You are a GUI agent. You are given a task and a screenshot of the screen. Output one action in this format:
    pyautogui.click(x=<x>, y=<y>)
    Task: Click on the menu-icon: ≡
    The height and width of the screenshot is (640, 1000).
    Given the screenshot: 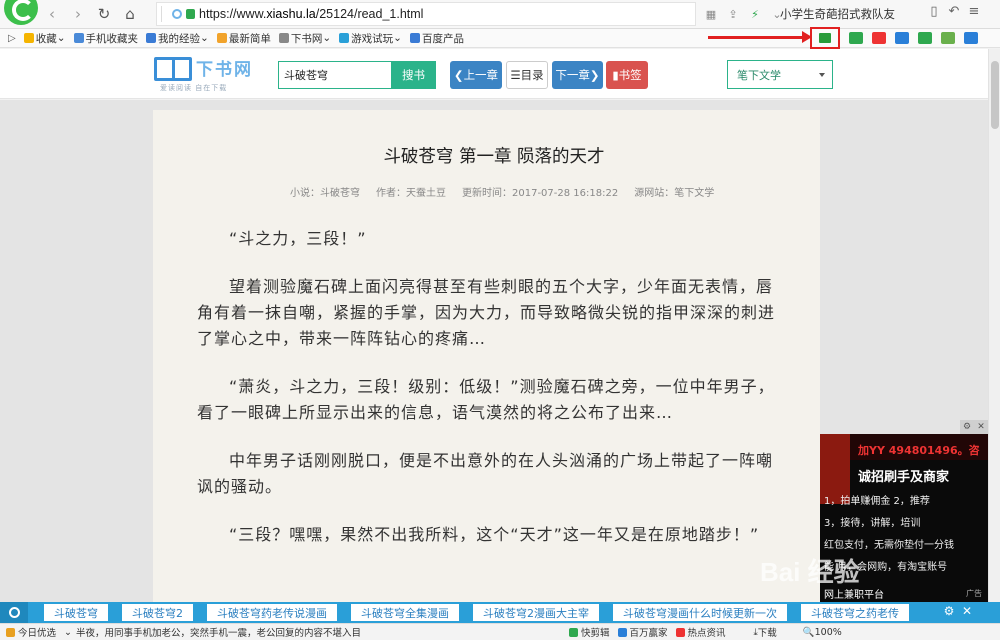 What is the action you would take?
    pyautogui.click(x=974, y=11)
    